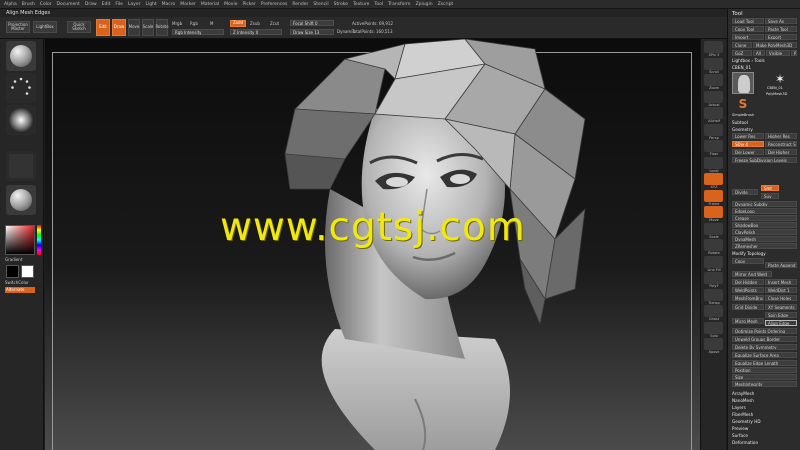 This screenshot has width=800, height=450. What do you see at coordinates (781, 307) in the screenshot?
I see `xy-segments-slider: XY Segments` at bounding box center [781, 307].